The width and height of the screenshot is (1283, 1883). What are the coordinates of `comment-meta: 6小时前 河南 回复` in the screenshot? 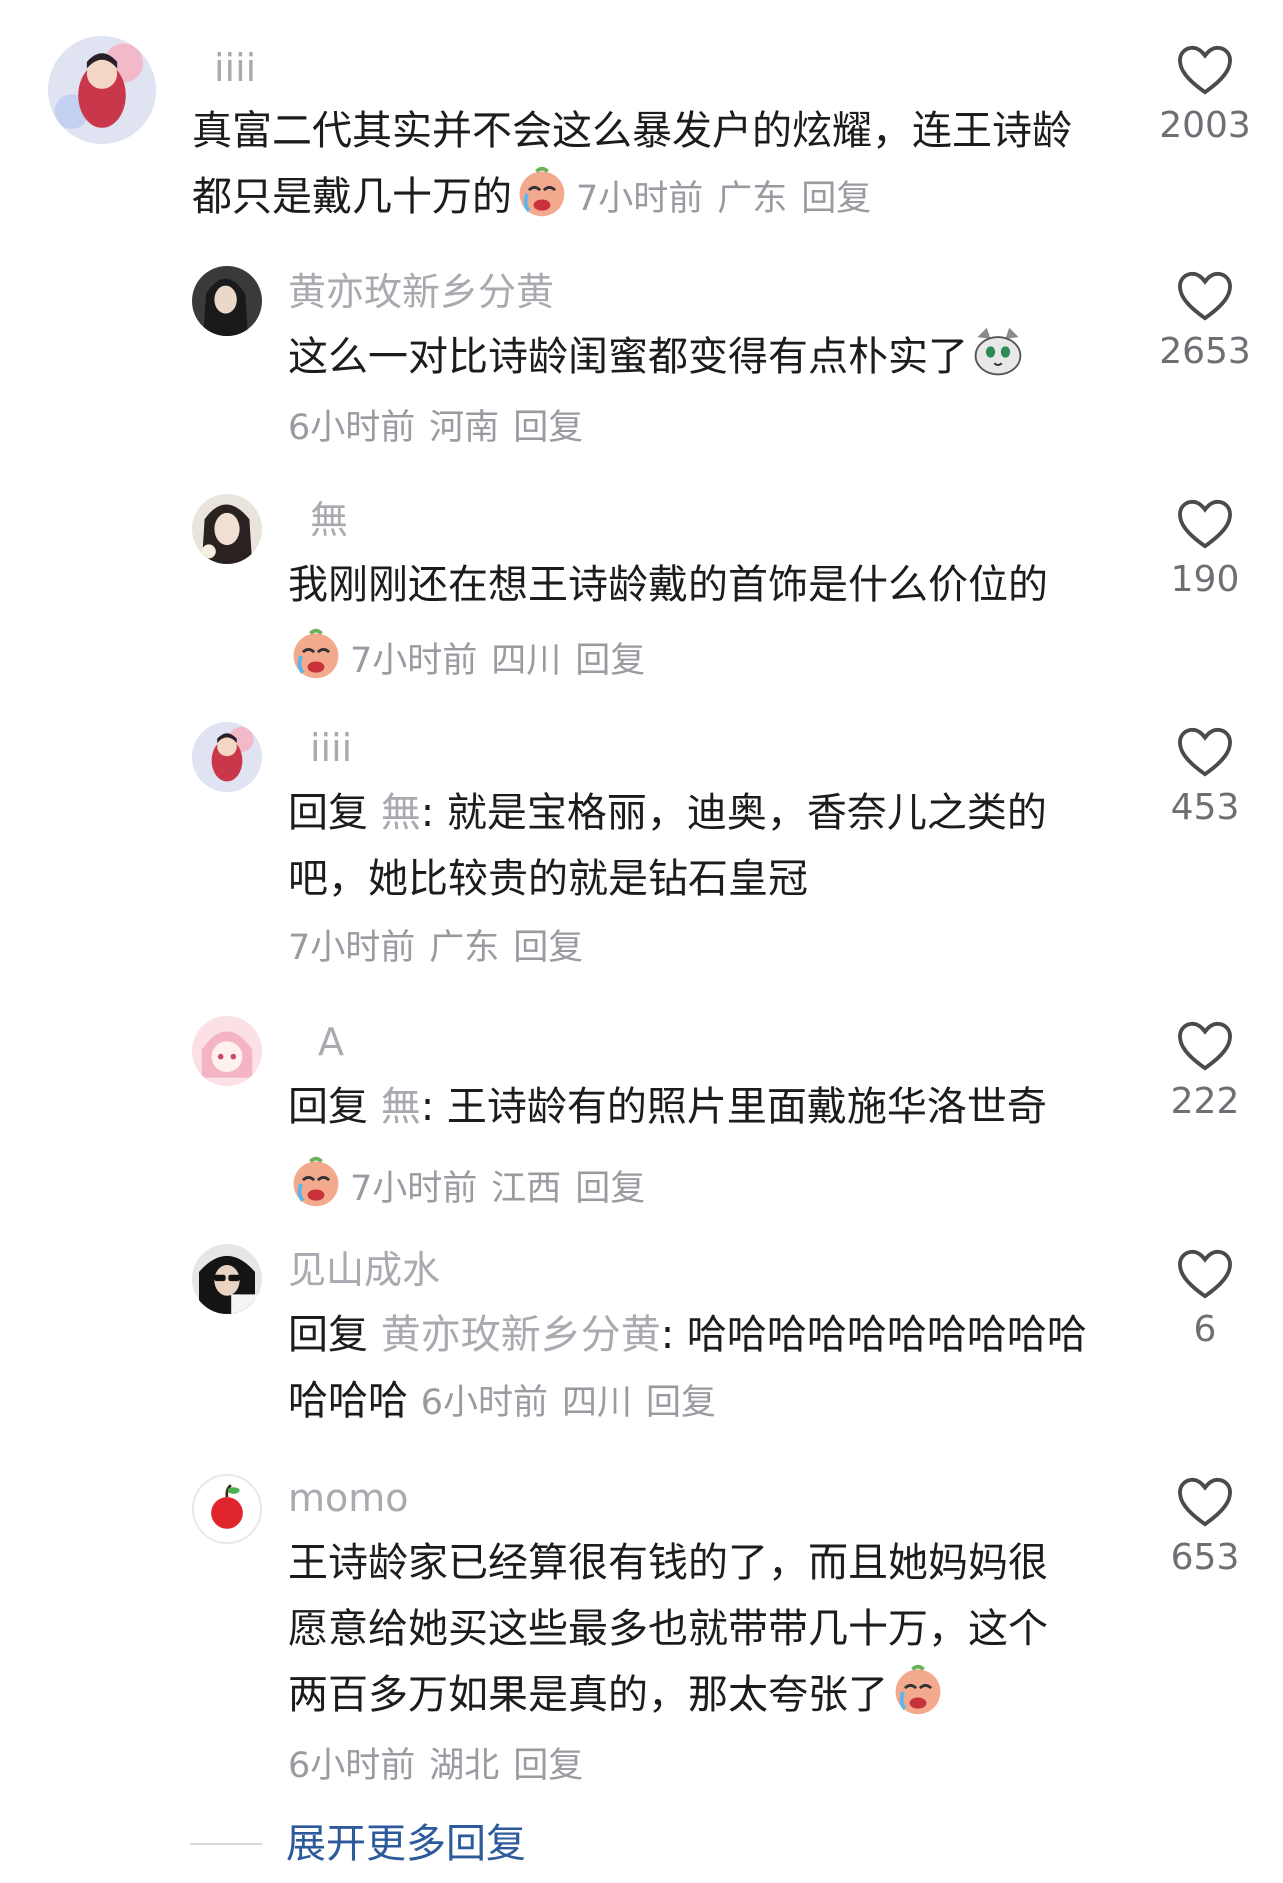 It's located at (442, 428).